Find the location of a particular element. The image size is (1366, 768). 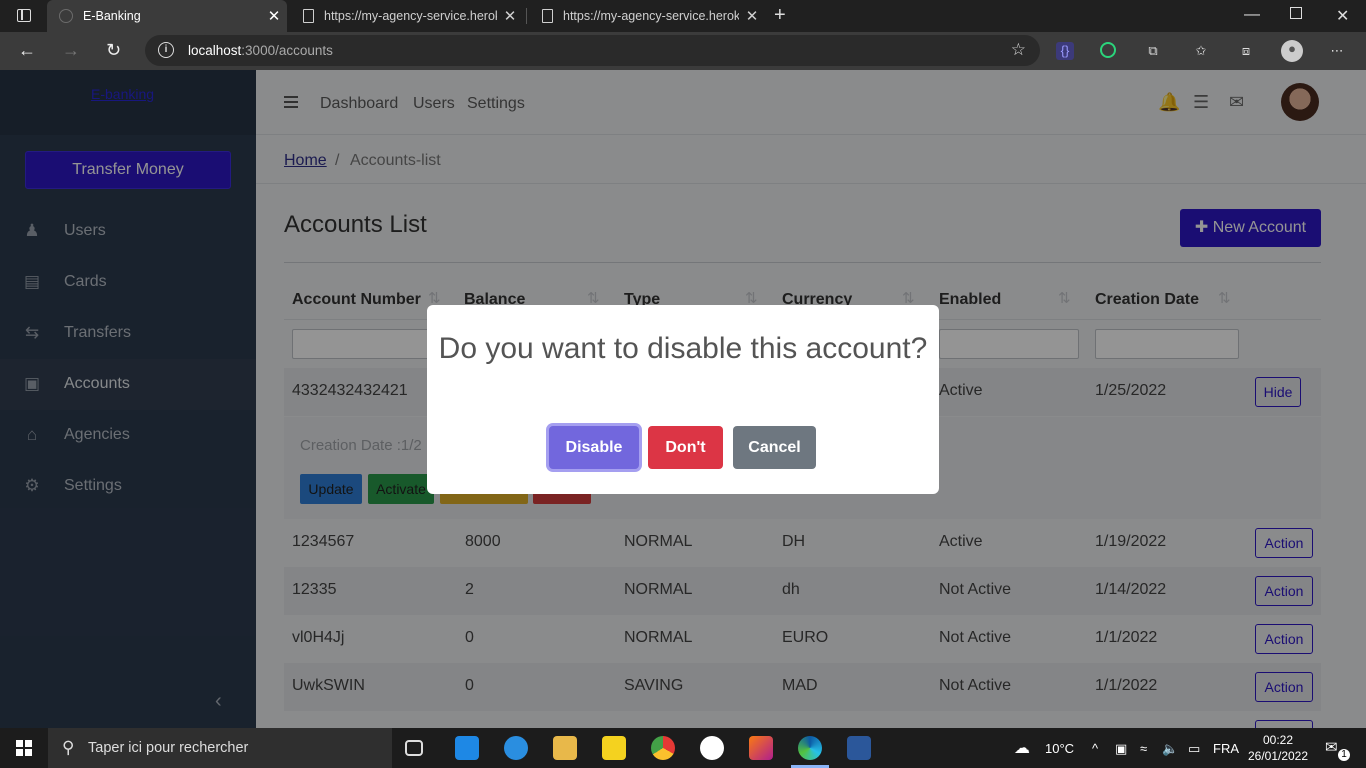

meet-now-icon: ▣ is located at coordinates (1121, 749).